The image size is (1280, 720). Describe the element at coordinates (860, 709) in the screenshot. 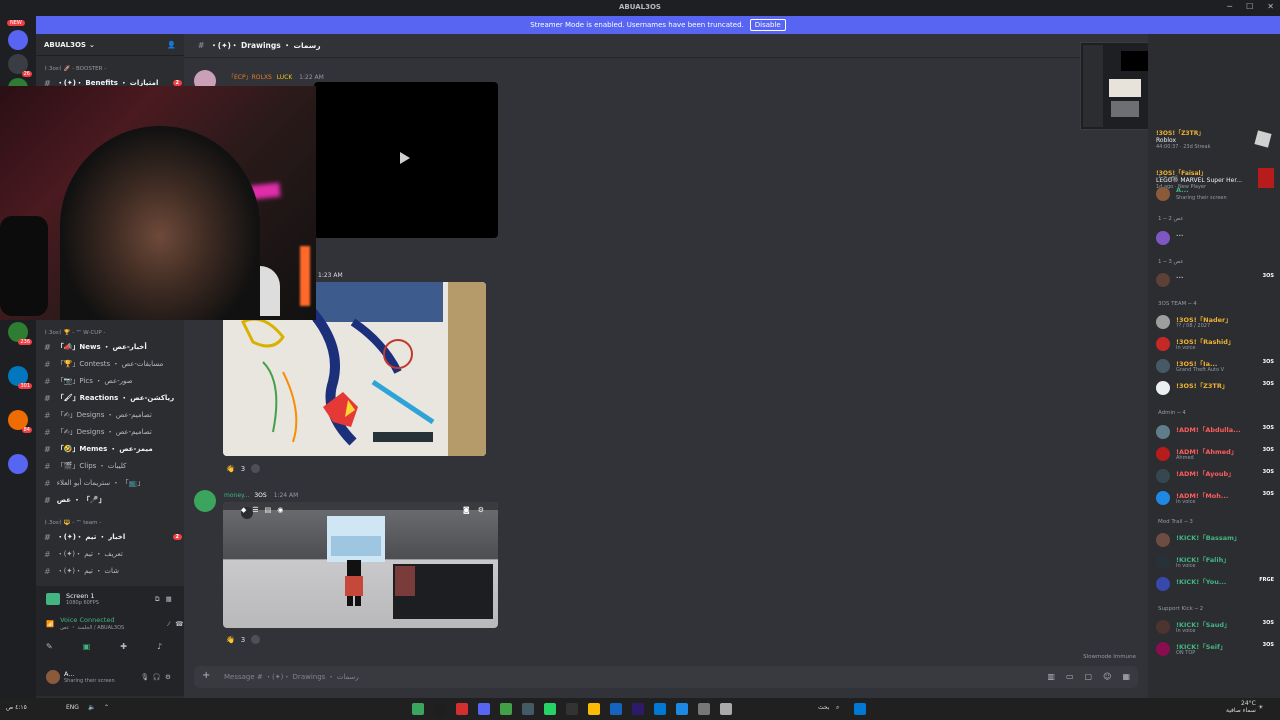

I see `windows-start-icon` at that location.